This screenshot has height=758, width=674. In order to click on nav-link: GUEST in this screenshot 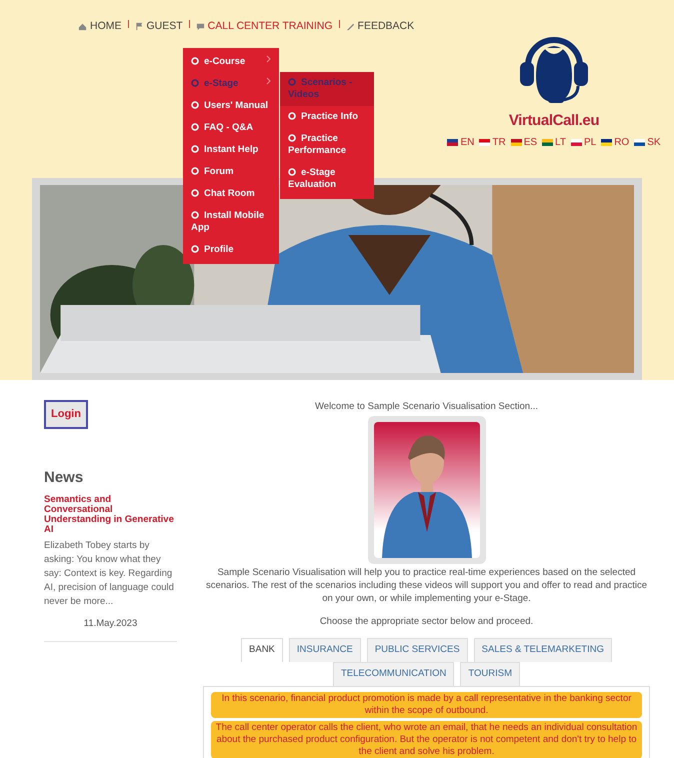, I will do `click(158, 27)`.